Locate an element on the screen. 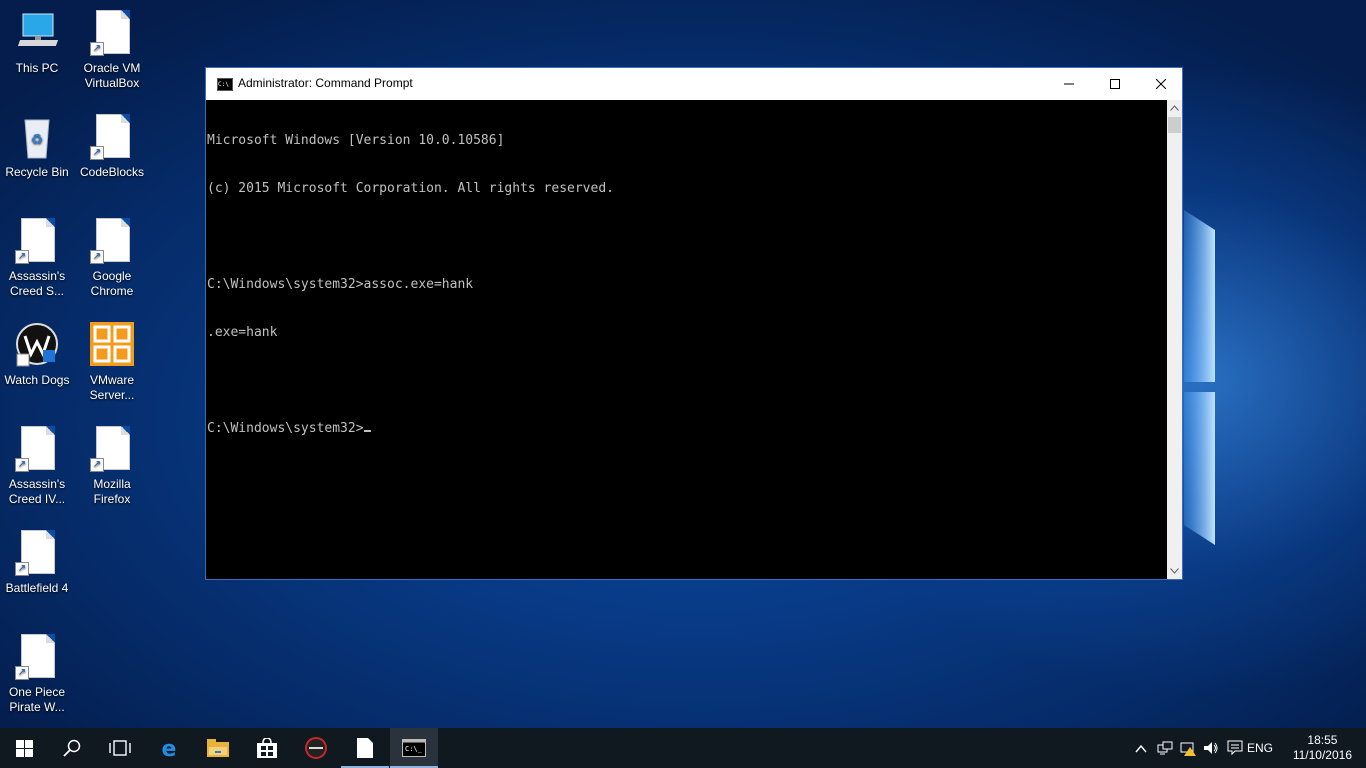  search-button is located at coordinates (72, 748).